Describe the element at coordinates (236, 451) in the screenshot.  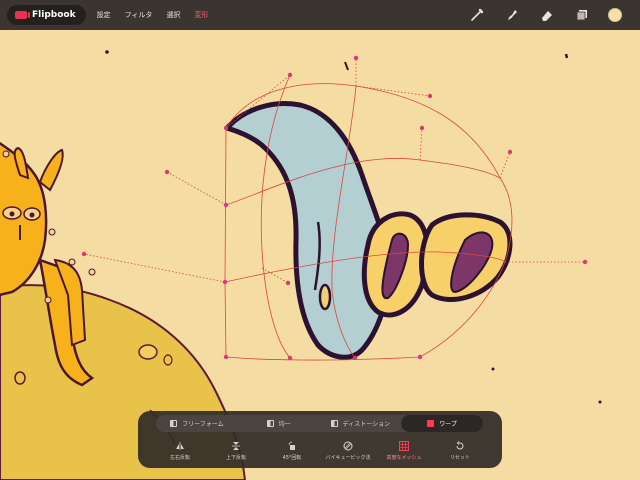
I see `flip-vertical-button: 上下反転` at that location.